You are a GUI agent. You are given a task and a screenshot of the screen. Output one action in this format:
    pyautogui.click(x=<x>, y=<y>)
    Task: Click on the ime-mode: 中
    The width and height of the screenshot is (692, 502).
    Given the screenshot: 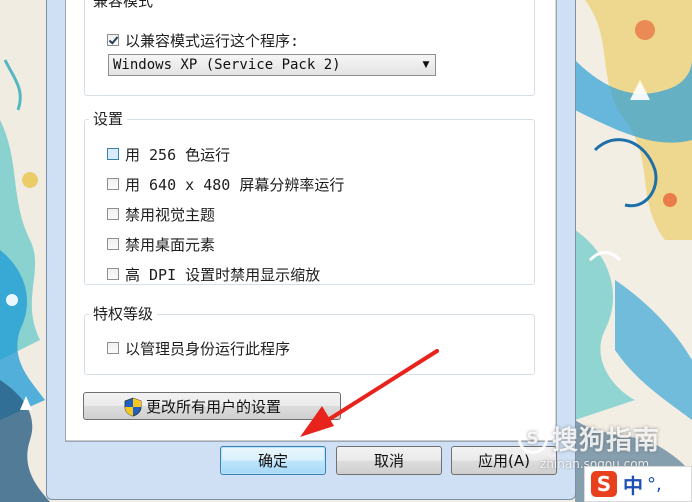 What is the action you would take?
    pyautogui.click(x=633, y=484)
    